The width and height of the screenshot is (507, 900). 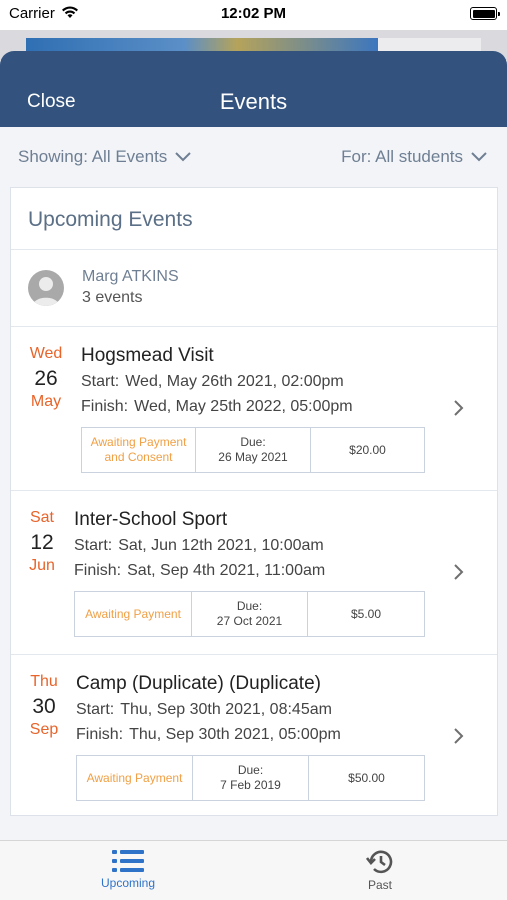 I want to click on amount: $5.00, so click(x=366, y=613).